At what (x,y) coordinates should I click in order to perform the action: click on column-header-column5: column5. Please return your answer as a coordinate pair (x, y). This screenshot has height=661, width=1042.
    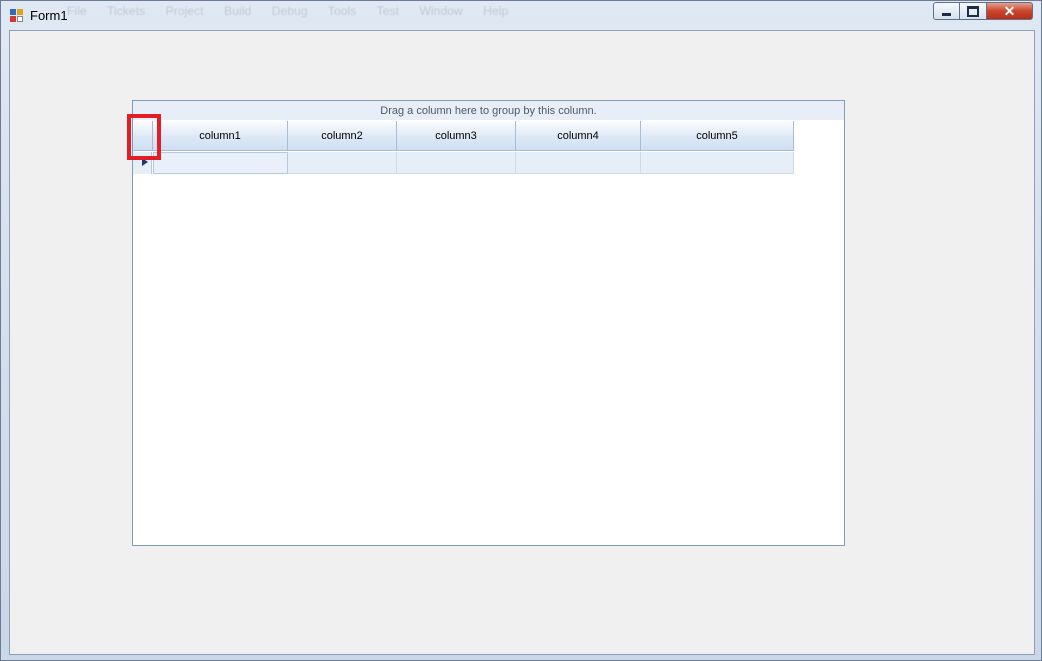
    Looking at the image, I should click on (717, 136).